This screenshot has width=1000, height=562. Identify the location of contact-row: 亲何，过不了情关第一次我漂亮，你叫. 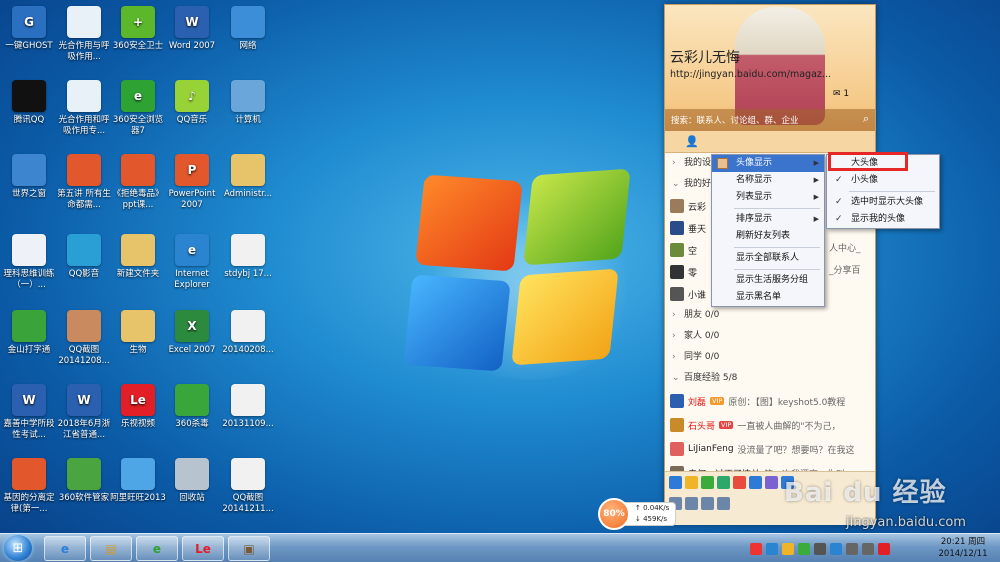
(770, 466).